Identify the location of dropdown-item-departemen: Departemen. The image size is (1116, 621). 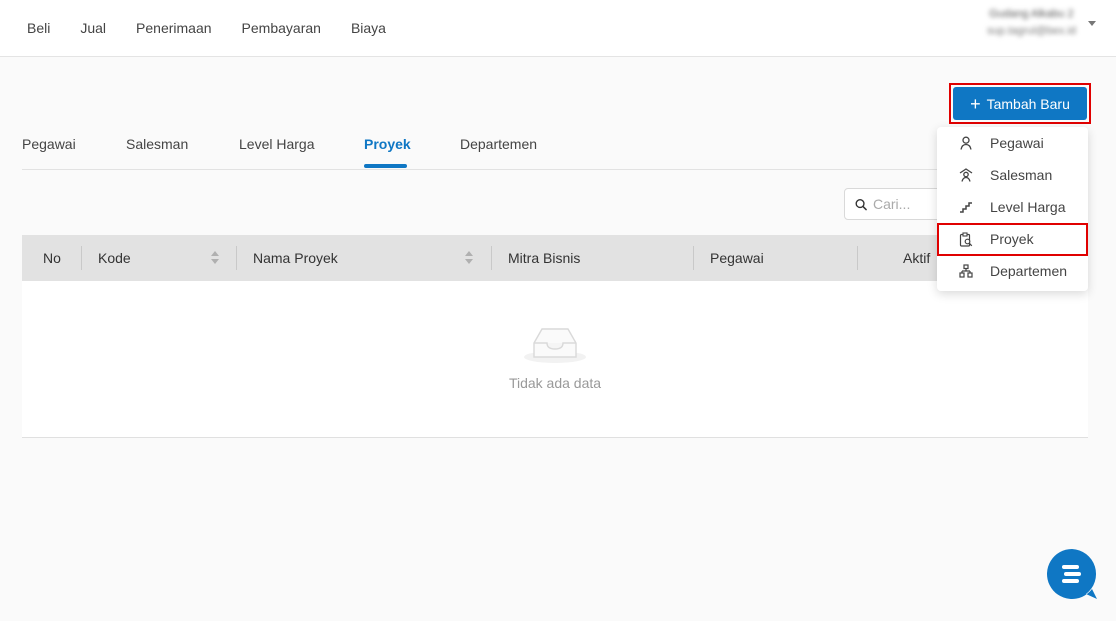
(1012, 271).